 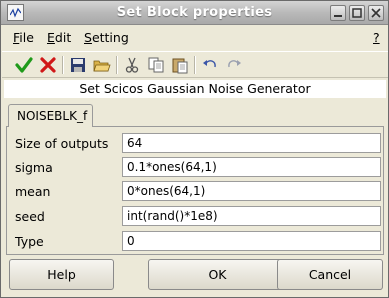 I want to click on undo-toolbar-button, so click(x=210, y=65).